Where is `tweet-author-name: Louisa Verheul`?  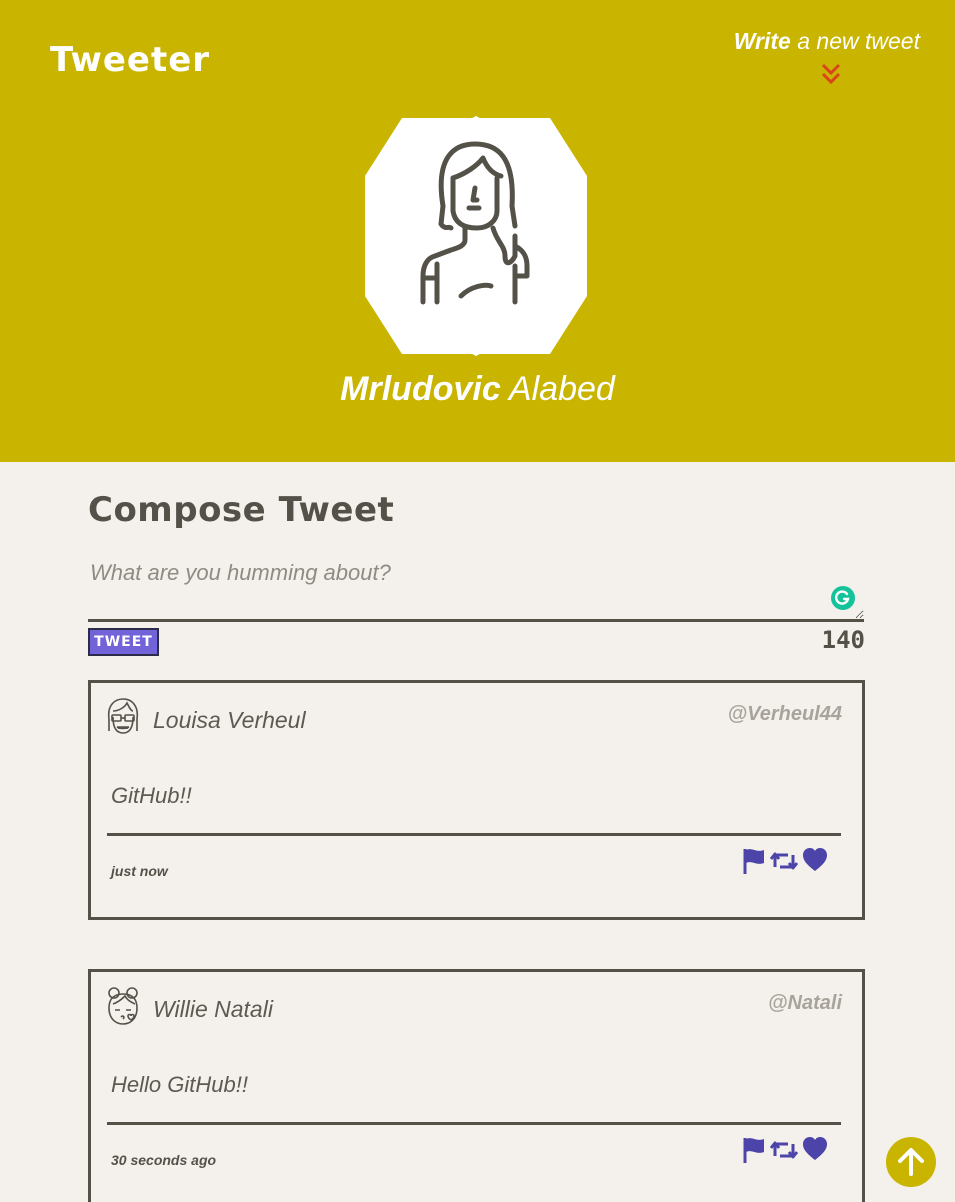 tweet-author-name: Louisa Verheul is located at coordinates (229, 720).